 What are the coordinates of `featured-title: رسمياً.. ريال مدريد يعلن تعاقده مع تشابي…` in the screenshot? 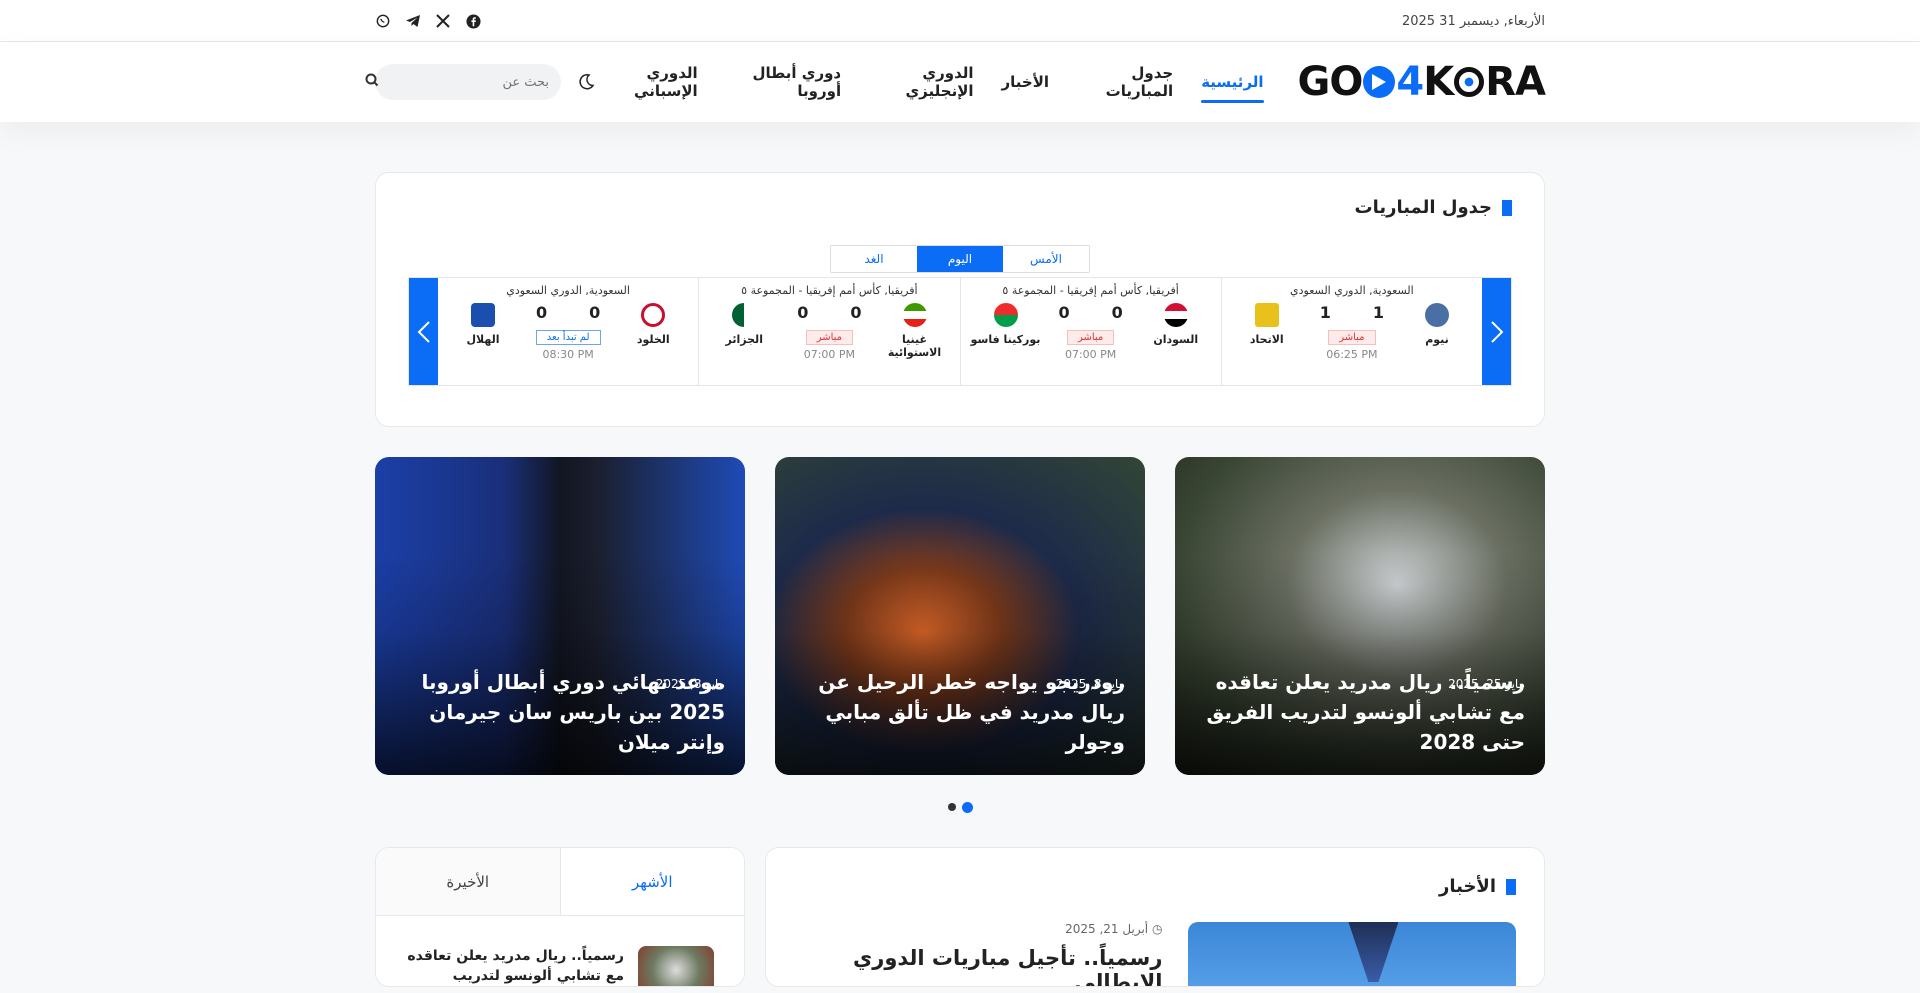 It's located at (1360, 712).